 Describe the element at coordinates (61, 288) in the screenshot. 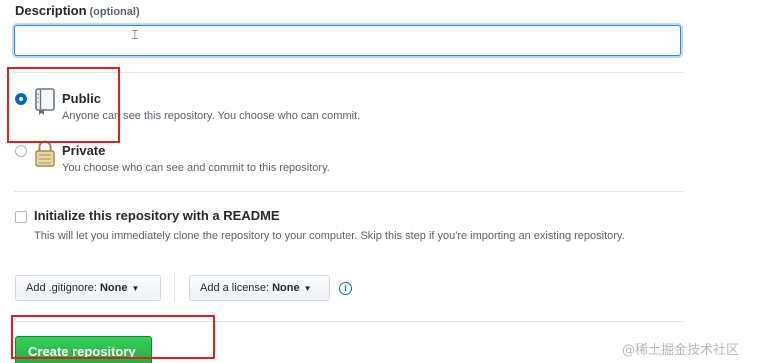

I see `gitignore-label: Add .gitignore:` at that location.